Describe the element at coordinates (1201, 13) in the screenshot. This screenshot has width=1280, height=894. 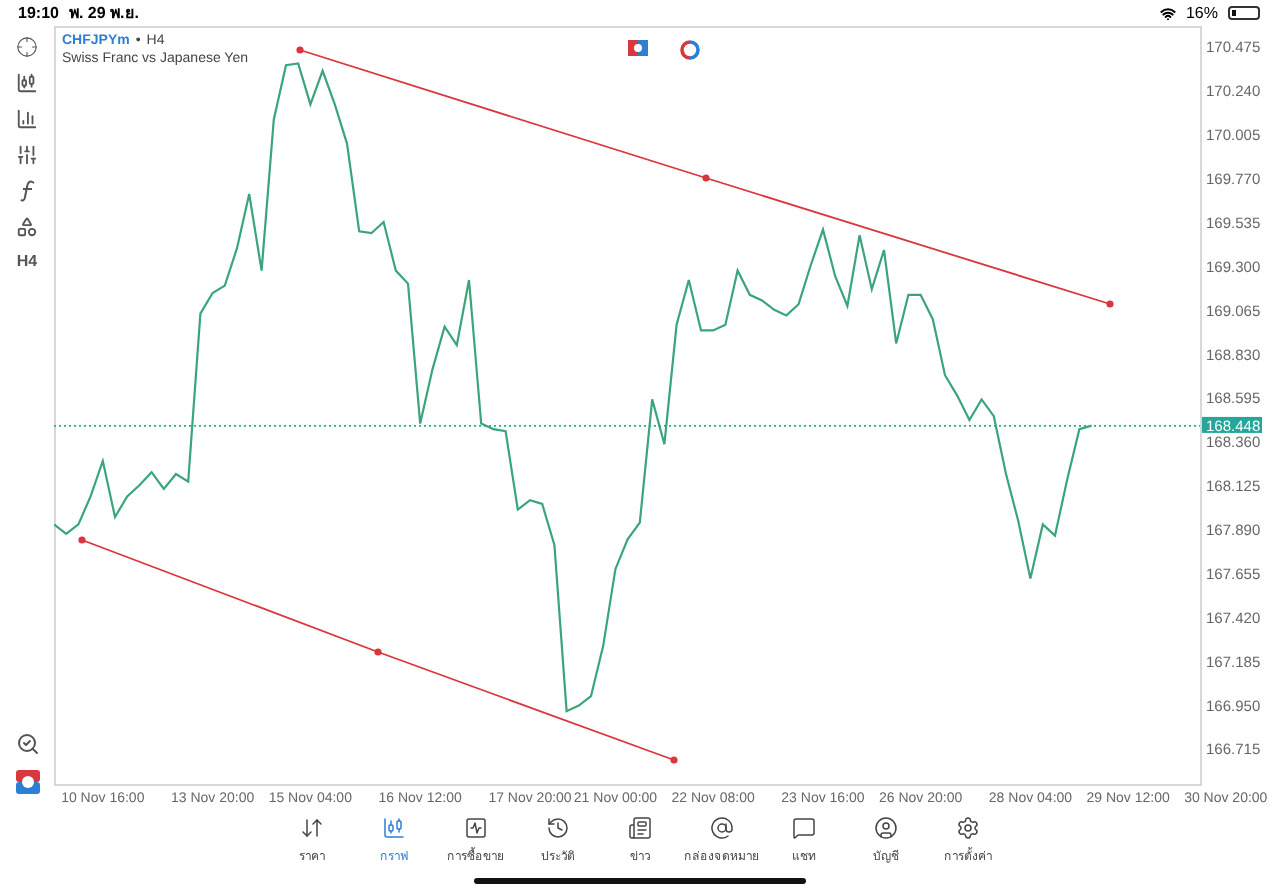
I see `battery-percent: 16%` at that location.